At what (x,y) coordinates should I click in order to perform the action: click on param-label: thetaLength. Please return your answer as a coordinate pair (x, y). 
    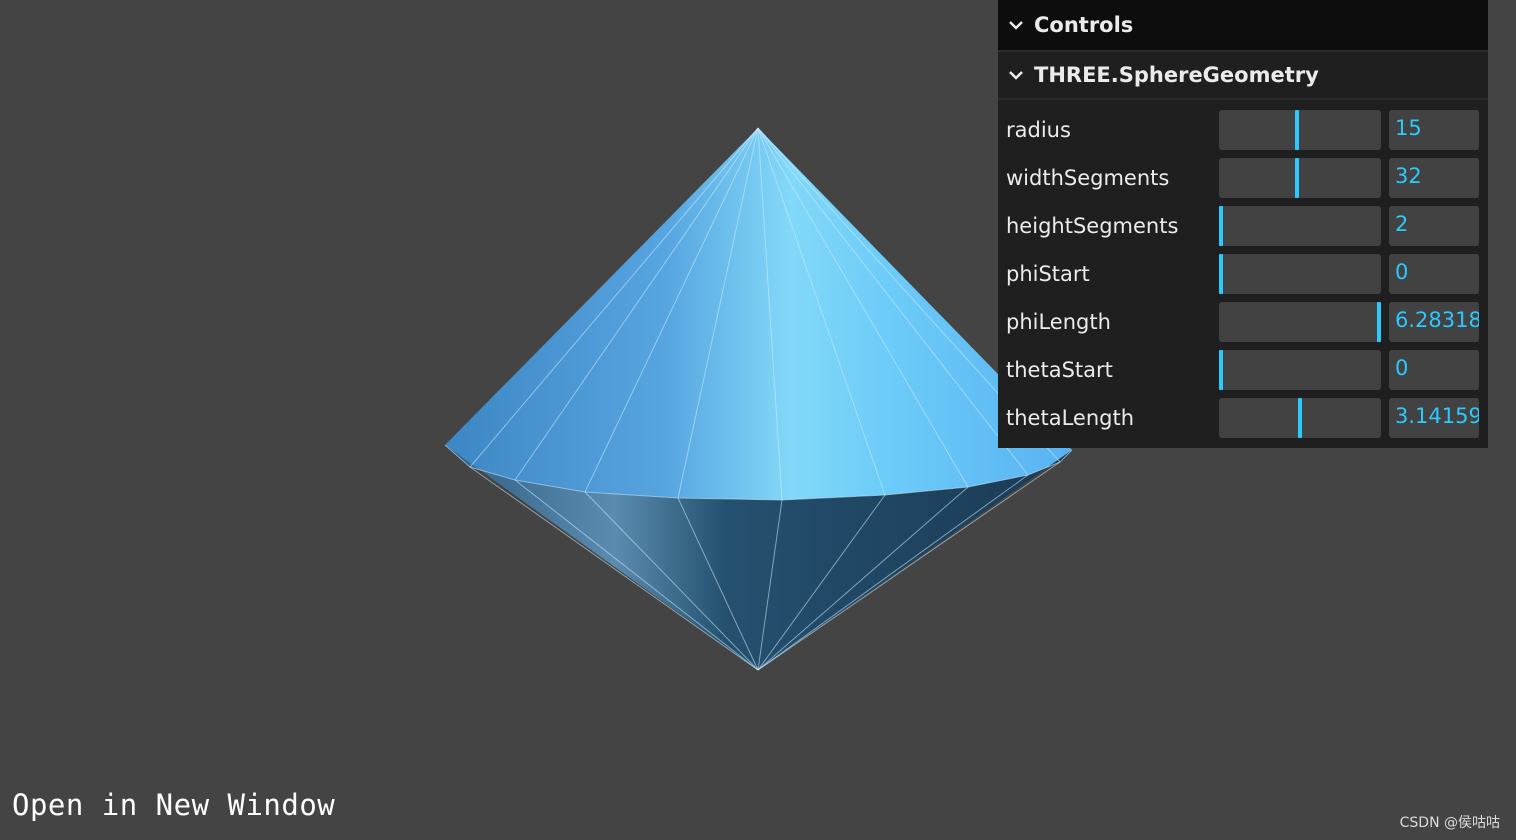
    Looking at the image, I should click on (1070, 418).